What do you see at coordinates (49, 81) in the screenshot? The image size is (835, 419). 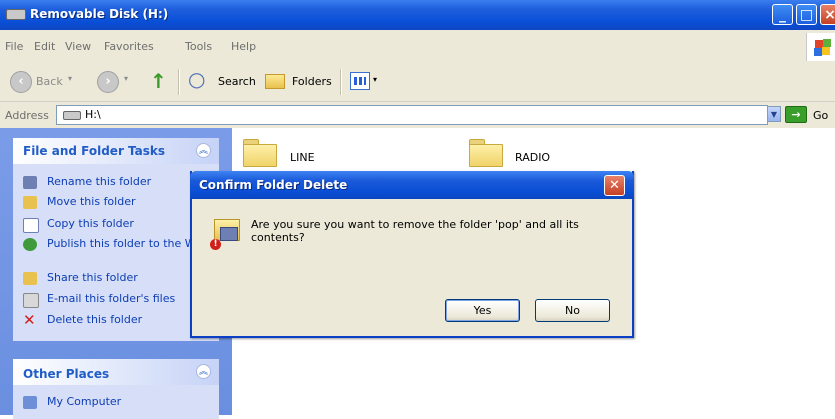 I see `back-button: Back` at bounding box center [49, 81].